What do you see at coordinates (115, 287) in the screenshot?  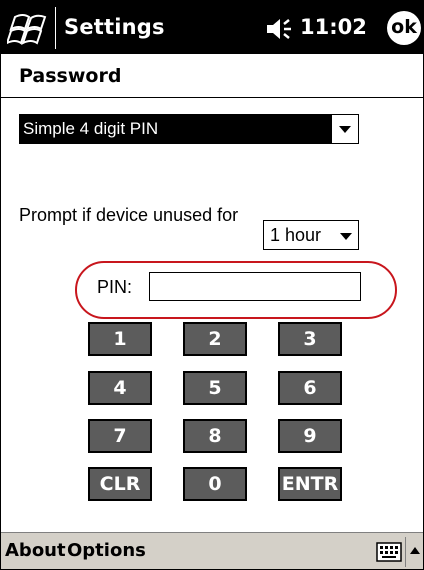 I see `pin-label: PIN:` at bounding box center [115, 287].